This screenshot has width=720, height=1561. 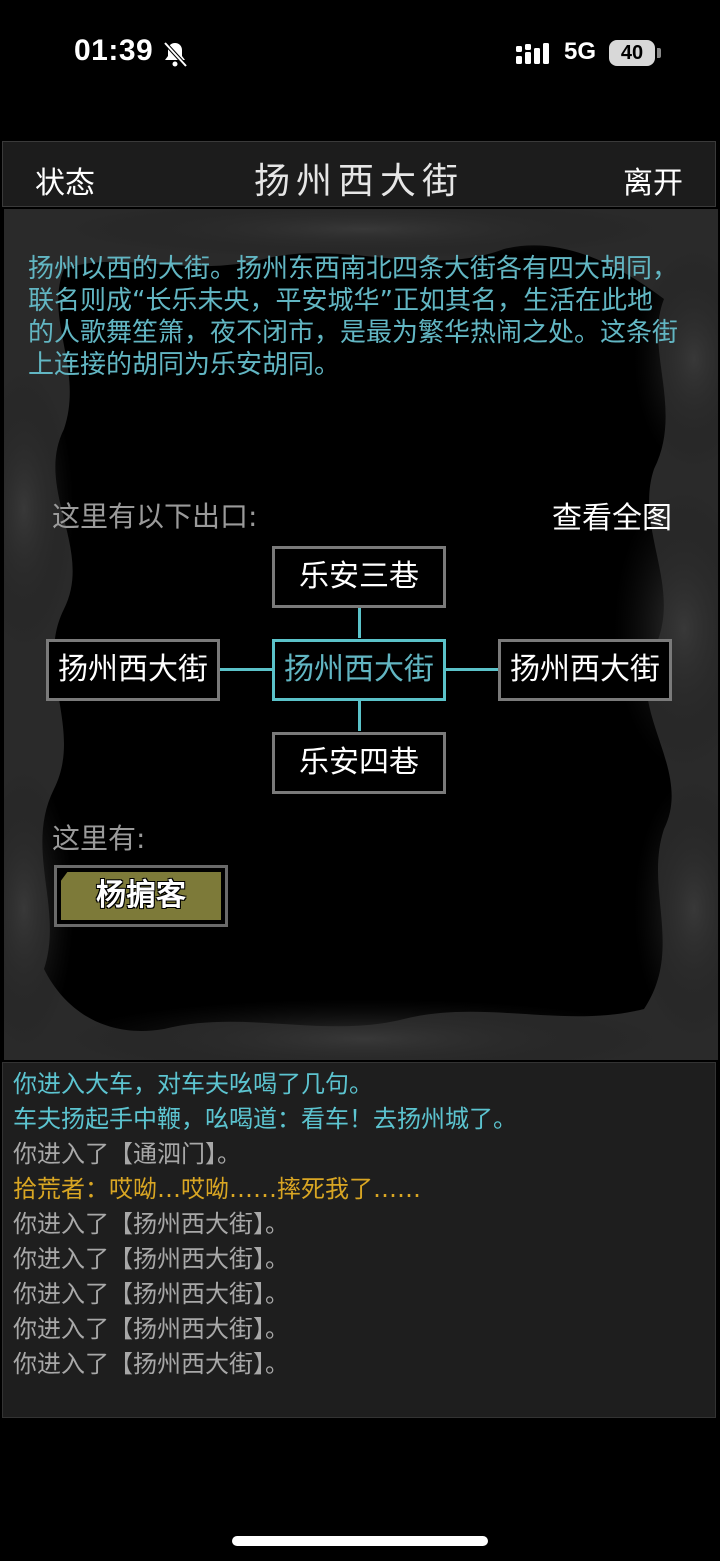 I want to click on home-indicator, so click(x=360, y=1541).